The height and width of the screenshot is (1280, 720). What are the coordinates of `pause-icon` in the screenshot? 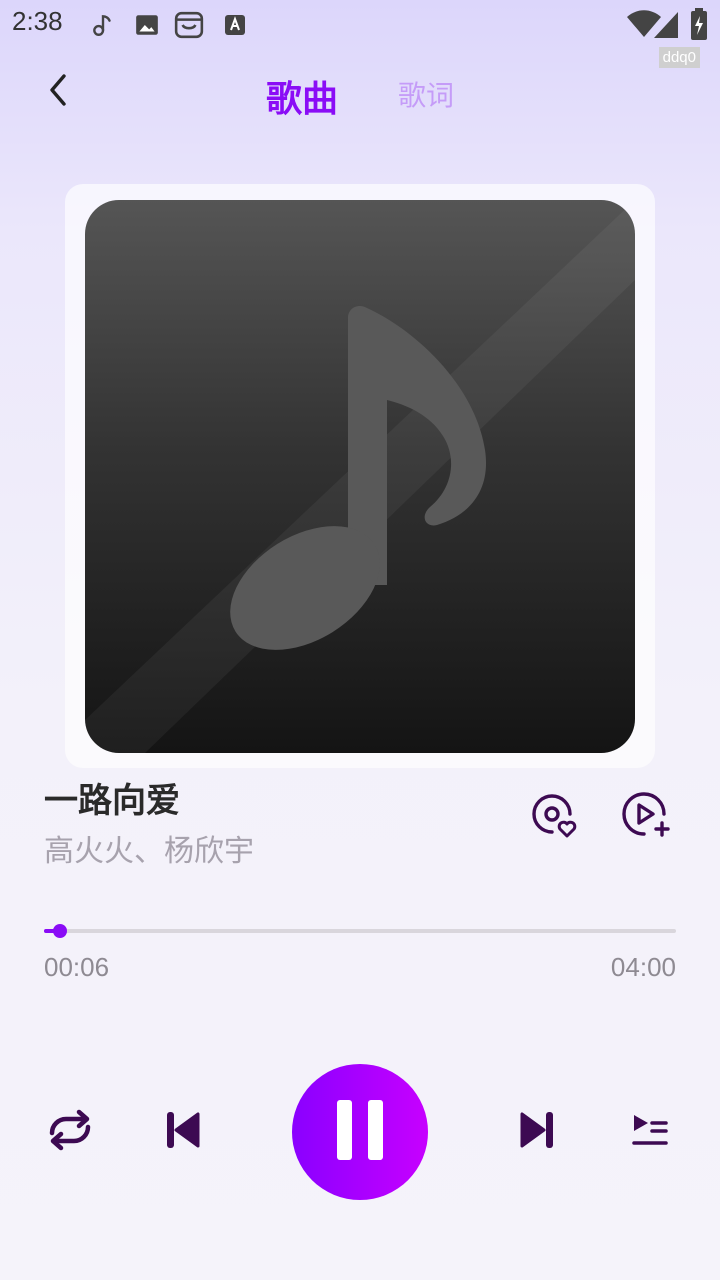 It's located at (360, 1132).